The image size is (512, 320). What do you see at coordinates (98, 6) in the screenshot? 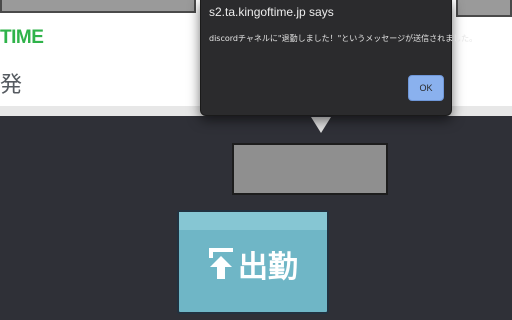
I see `top-frame-left` at bounding box center [98, 6].